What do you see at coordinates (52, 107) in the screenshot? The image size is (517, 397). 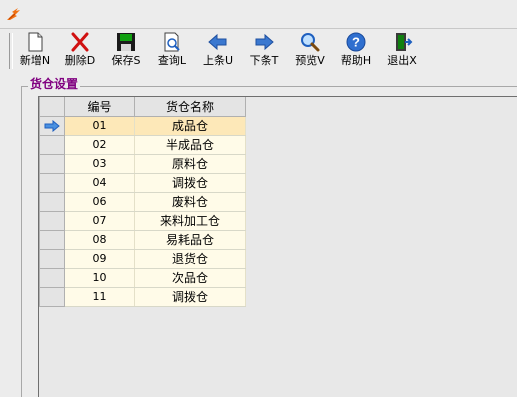 I see `row-indicator-header` at bounding box center [52, 107].